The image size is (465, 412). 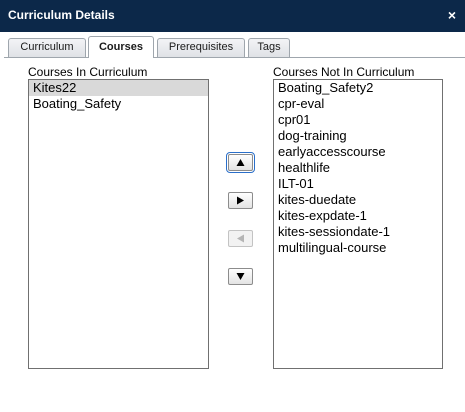 What do you see at coordinates (358, 136) in the screenshot?
I see `list-item: dog-training` at bounding box center [358, 136].